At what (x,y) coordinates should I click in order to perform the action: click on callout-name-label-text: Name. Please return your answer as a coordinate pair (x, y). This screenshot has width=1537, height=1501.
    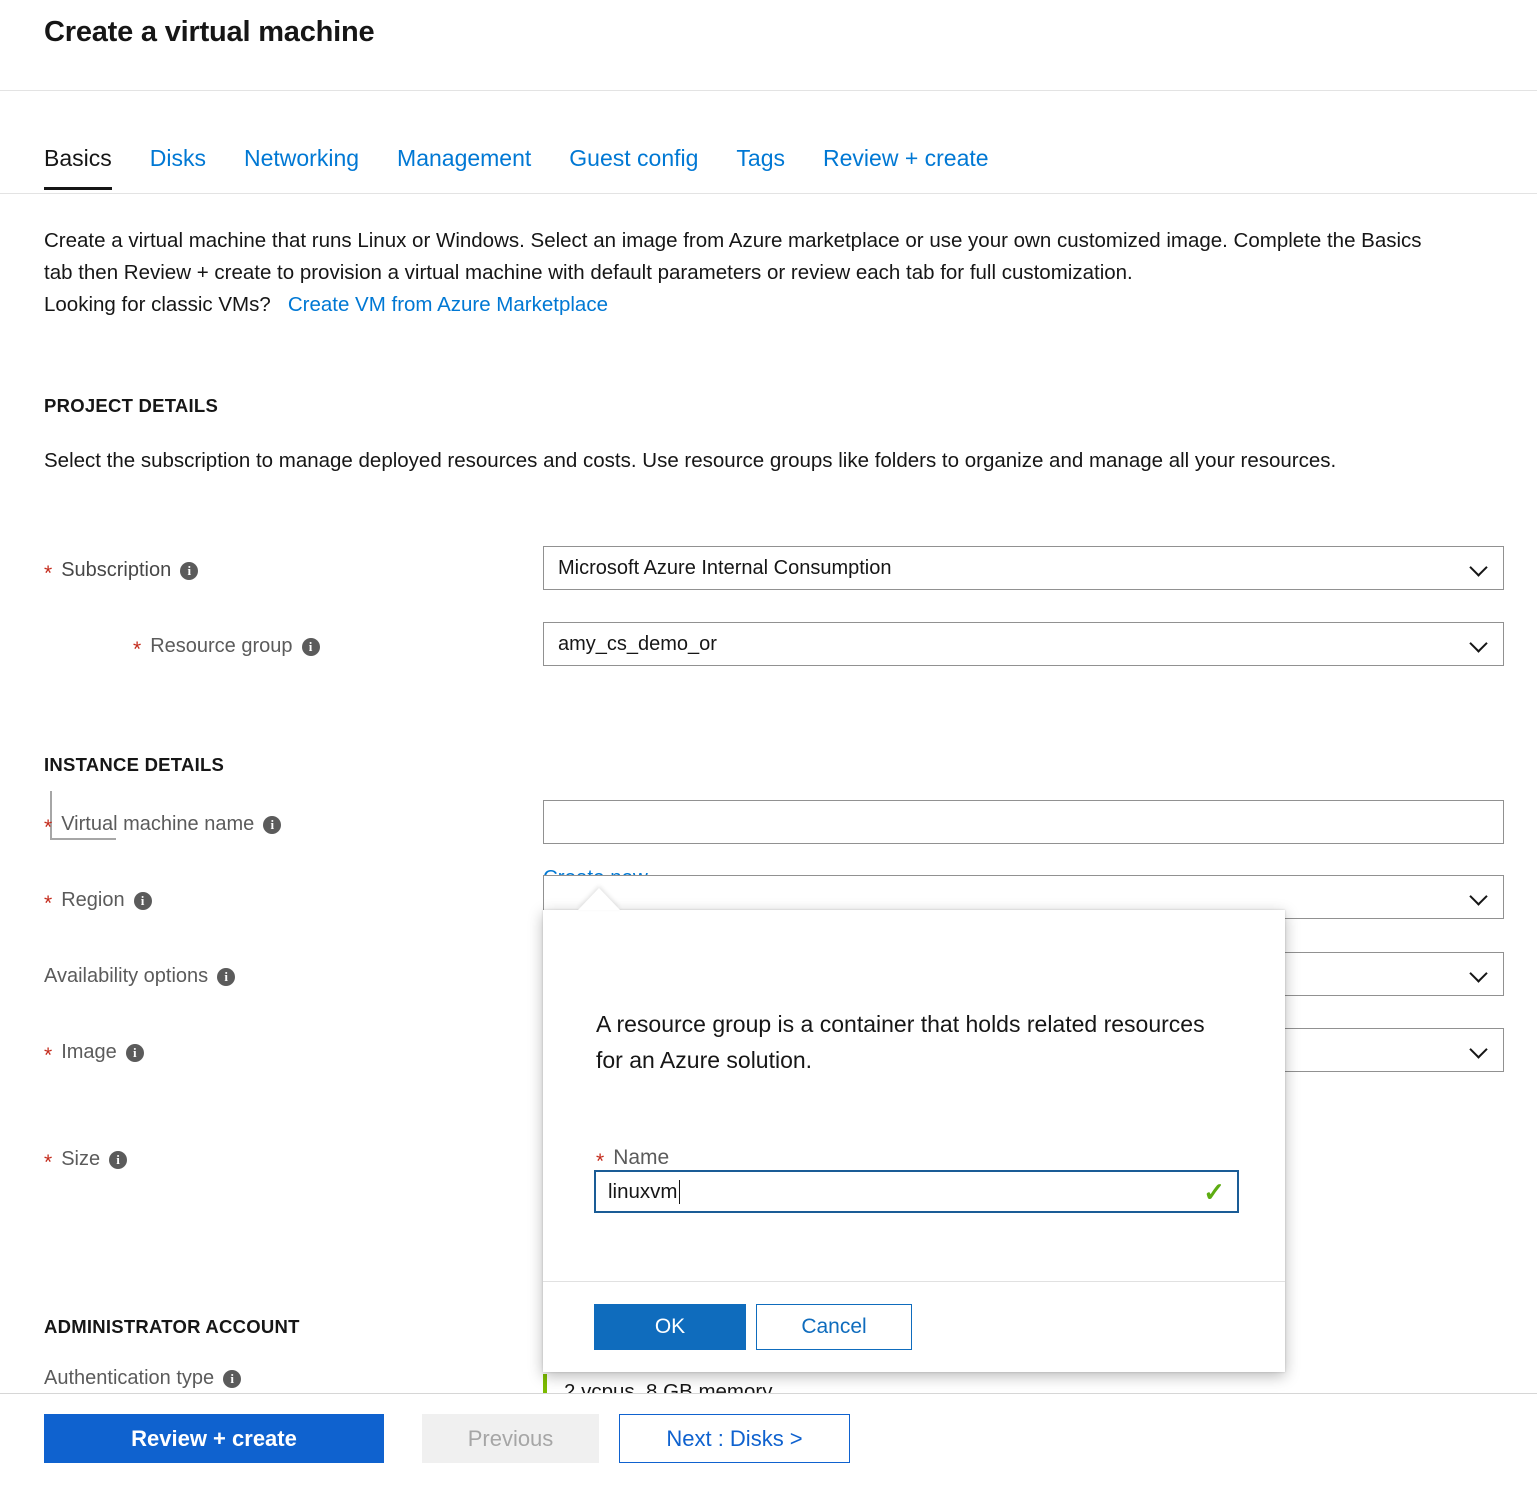
    Looking at the image, I should click on (641, 1157).